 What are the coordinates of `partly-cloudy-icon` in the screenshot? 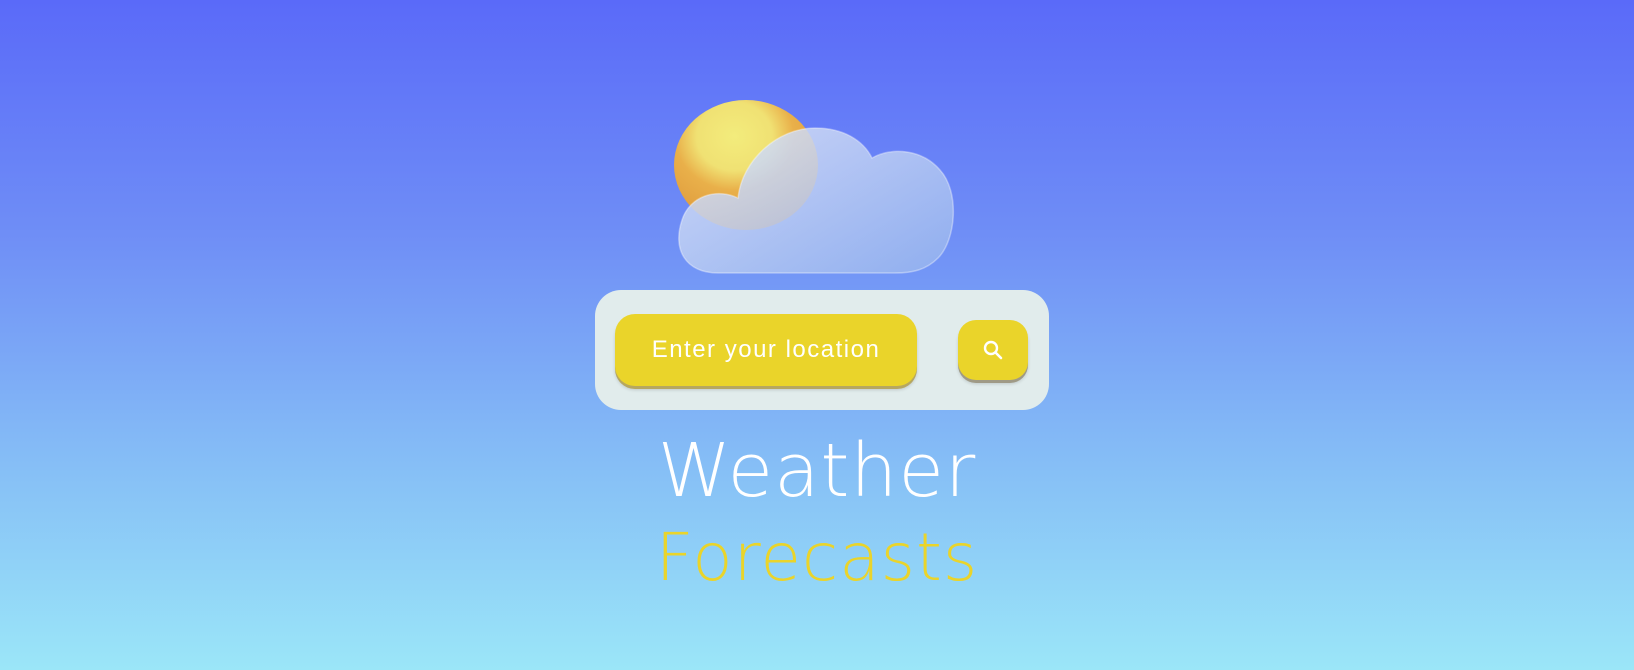 It's located at (810, 185).